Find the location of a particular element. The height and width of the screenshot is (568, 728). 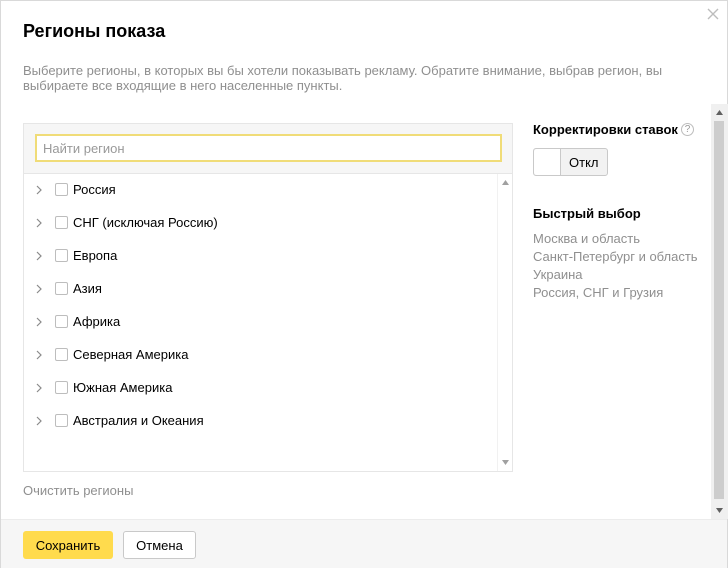

close-button is located at coordinates (713, 14).